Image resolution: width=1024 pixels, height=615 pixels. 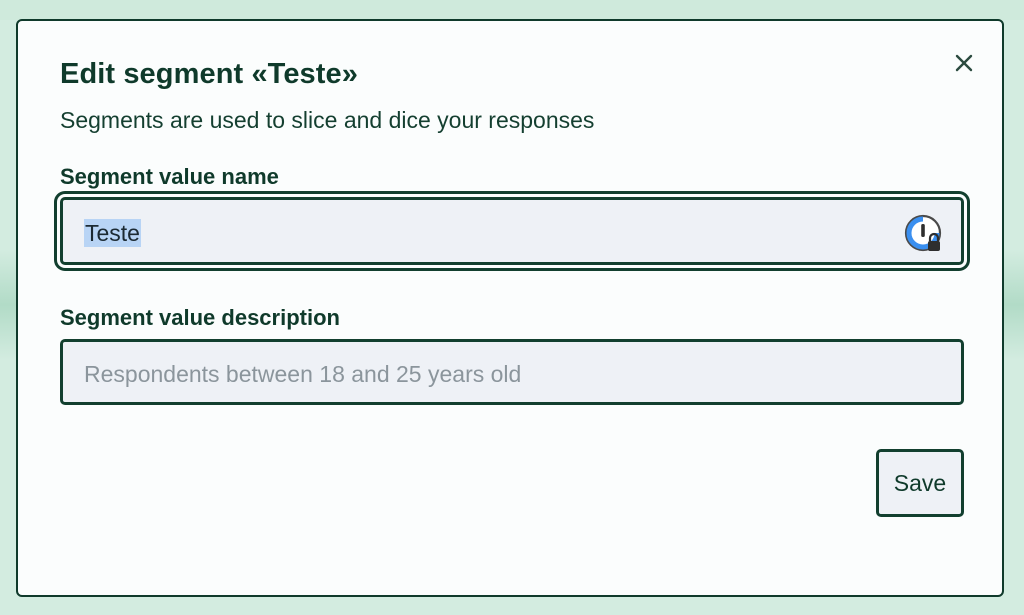 I want to click on dialog-title: Edit segment «Teste», so click(x=209, y=74).